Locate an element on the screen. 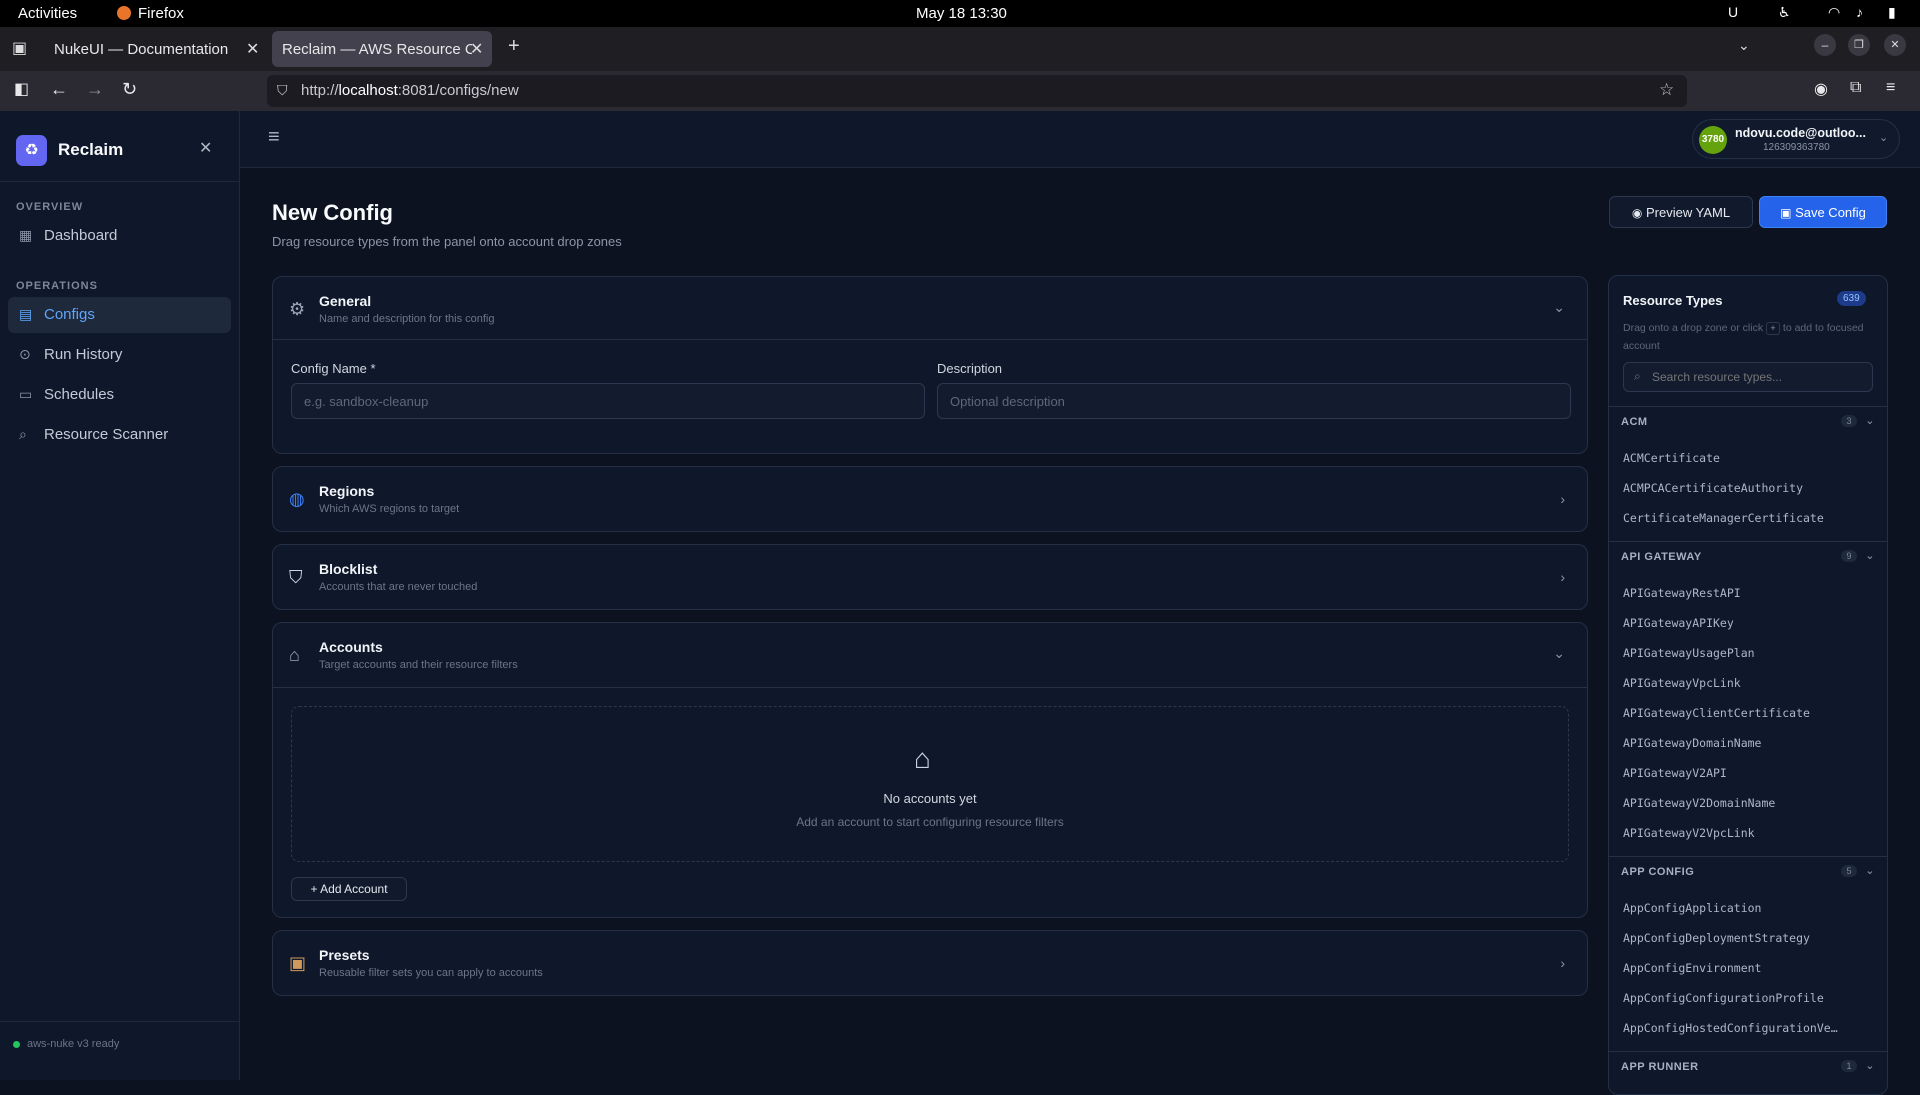 The height and width of the screenshot is (1095, 1920). add-account-button: + Add Account is located at coordinates (349, 889).